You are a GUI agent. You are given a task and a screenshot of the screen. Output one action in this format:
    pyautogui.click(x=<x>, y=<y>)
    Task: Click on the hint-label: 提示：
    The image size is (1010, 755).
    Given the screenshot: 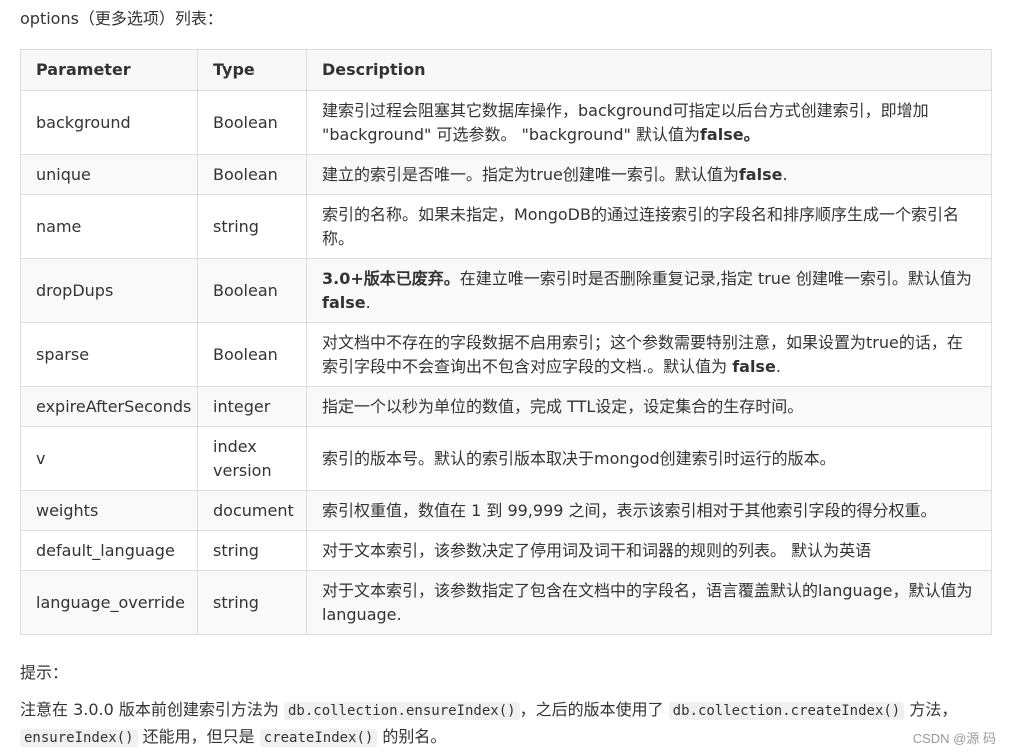 What is the action you would take?
    pyautogui.click(x=44, y=672)
    